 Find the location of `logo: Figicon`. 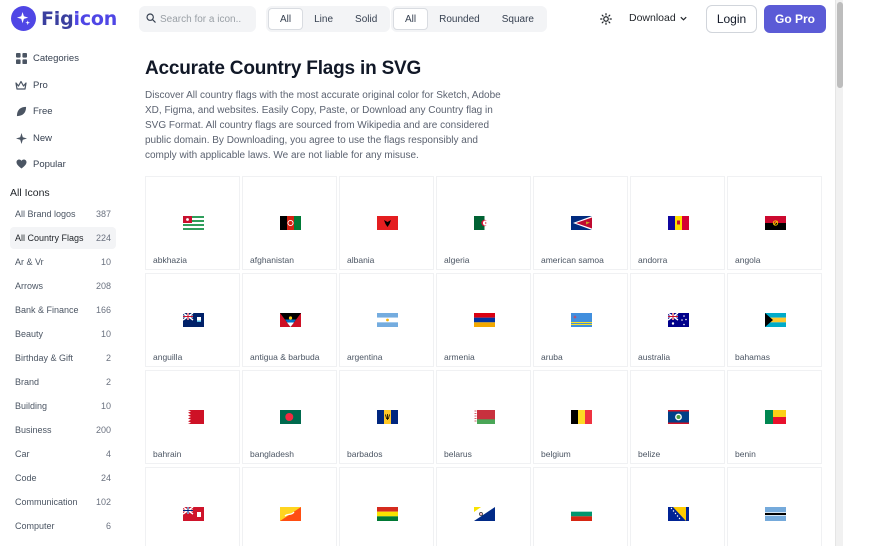

logo: Figicon is located at coordinates (64, 18).